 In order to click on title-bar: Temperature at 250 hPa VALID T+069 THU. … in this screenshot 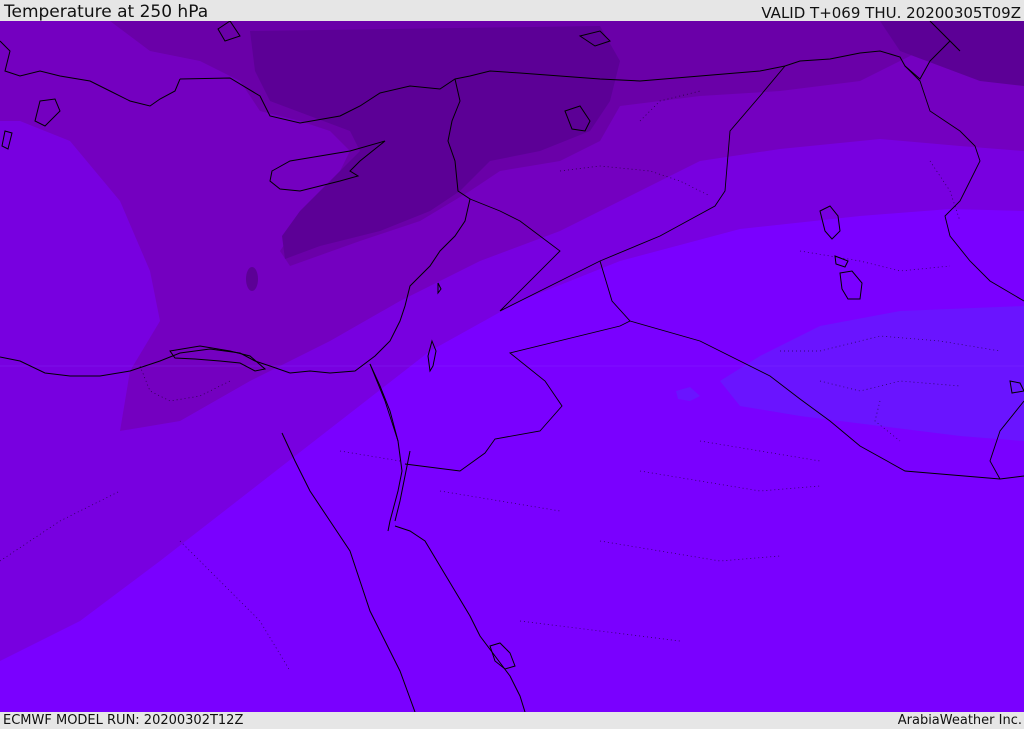, I will do `click(512, 10)`.